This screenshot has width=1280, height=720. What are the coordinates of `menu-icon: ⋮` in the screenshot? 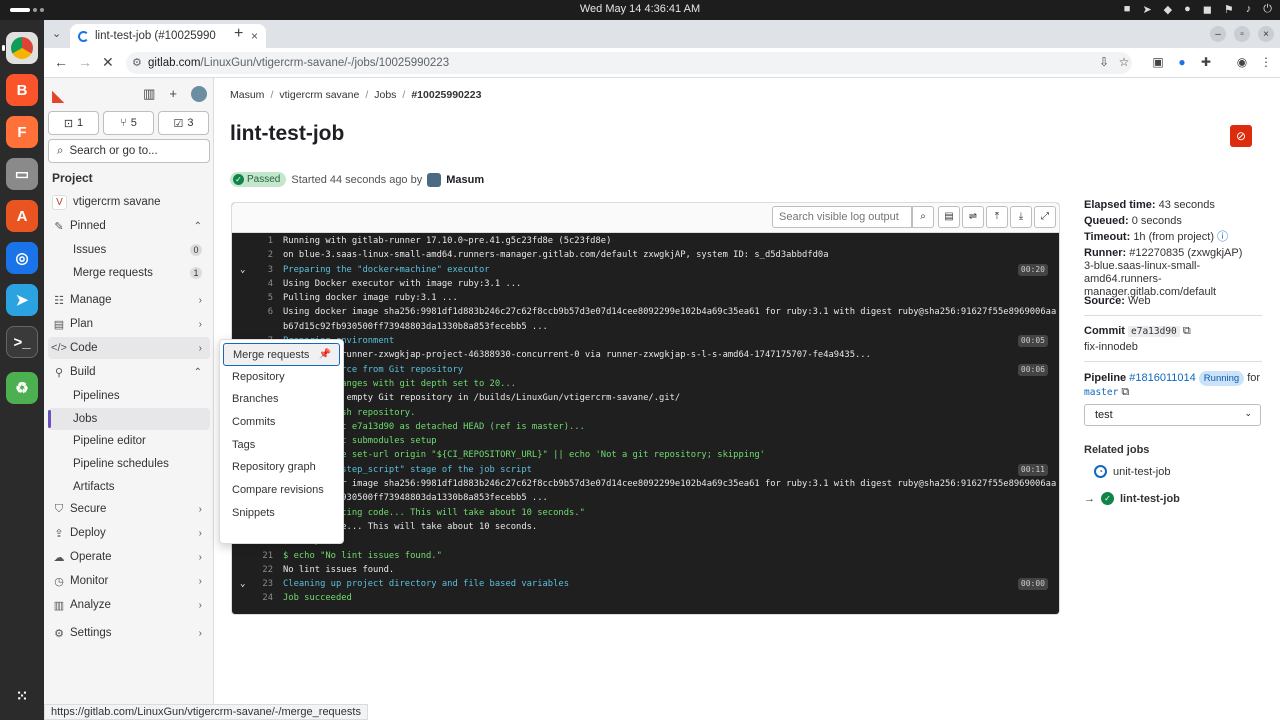 It's located at (1266, 63).